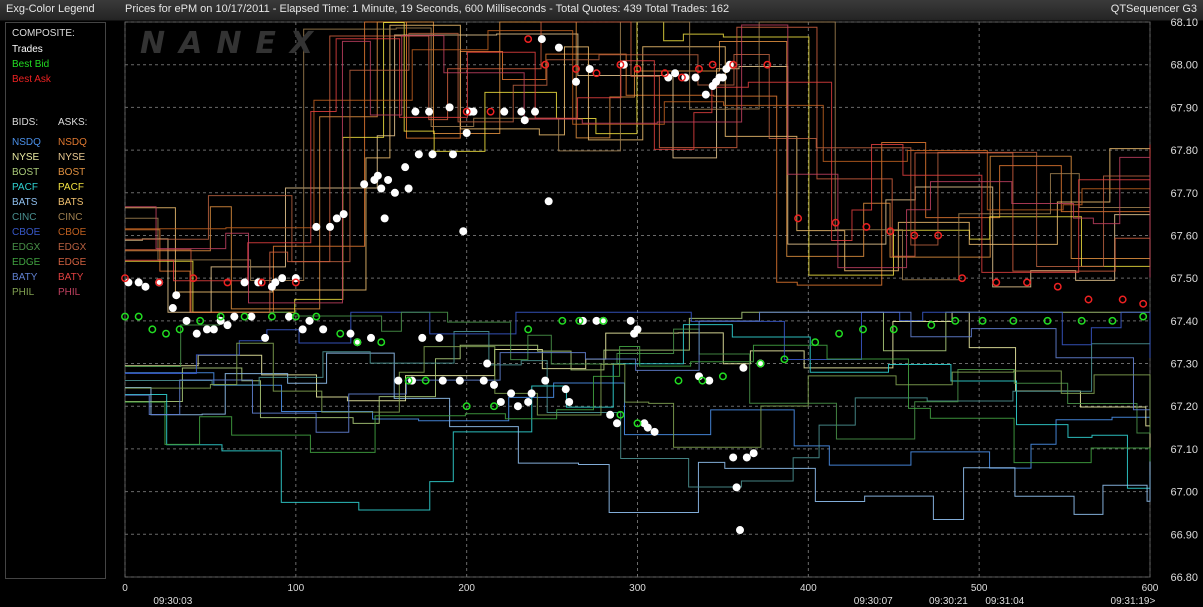  What do you see at coordinates (172, 601) in the screenshot?
I see `time-label: 09:30:03` at bounding box center [172, 601].